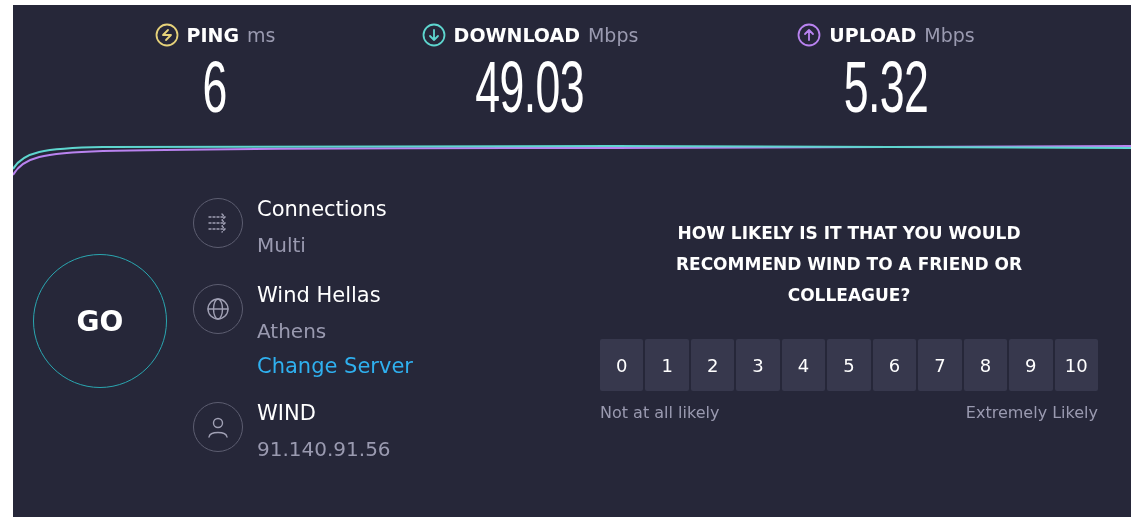 The width and height of the screenshot is (1136, 522). Describe the element at coordinates (667, 365) in the screenshot. I see `rating-option: 1` at that location.